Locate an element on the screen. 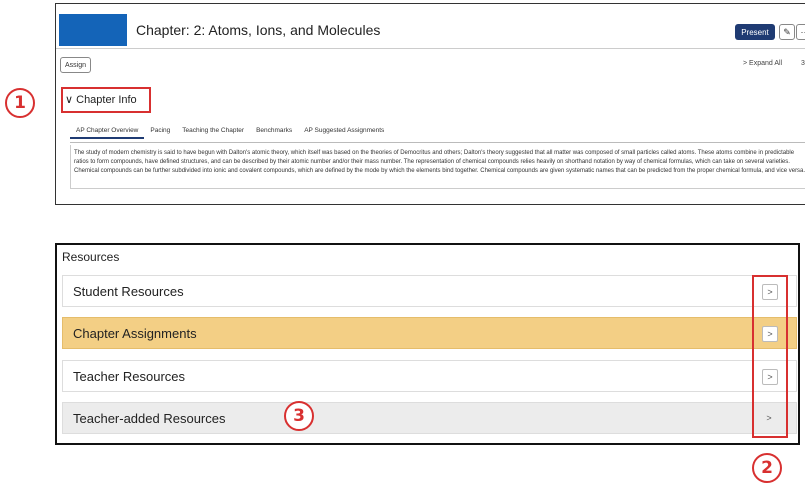 The width and height of the screenshot is (805, 491). chapter-title: Chapter: 2: Atoms, Ions, and Molecules is located at coordinates (258, 30).